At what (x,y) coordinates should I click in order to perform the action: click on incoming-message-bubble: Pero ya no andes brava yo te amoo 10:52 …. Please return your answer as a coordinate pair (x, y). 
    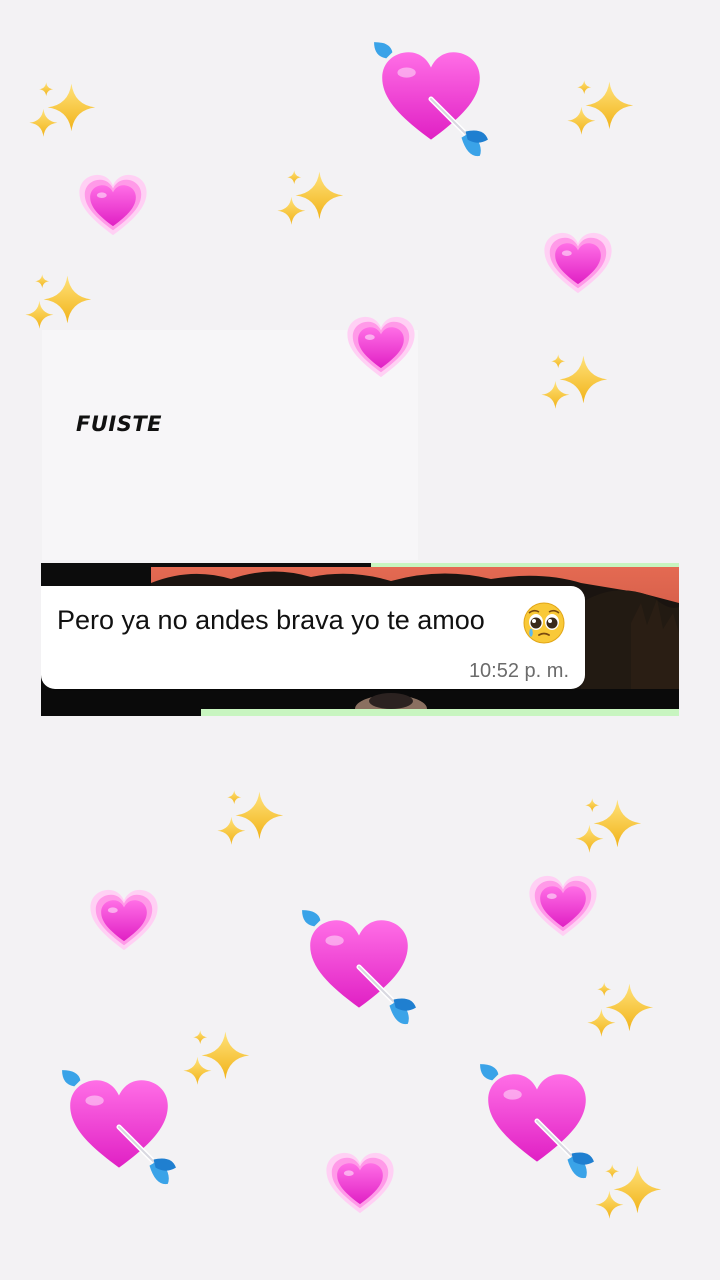
    Looking at the image, I should click on (313, 637).